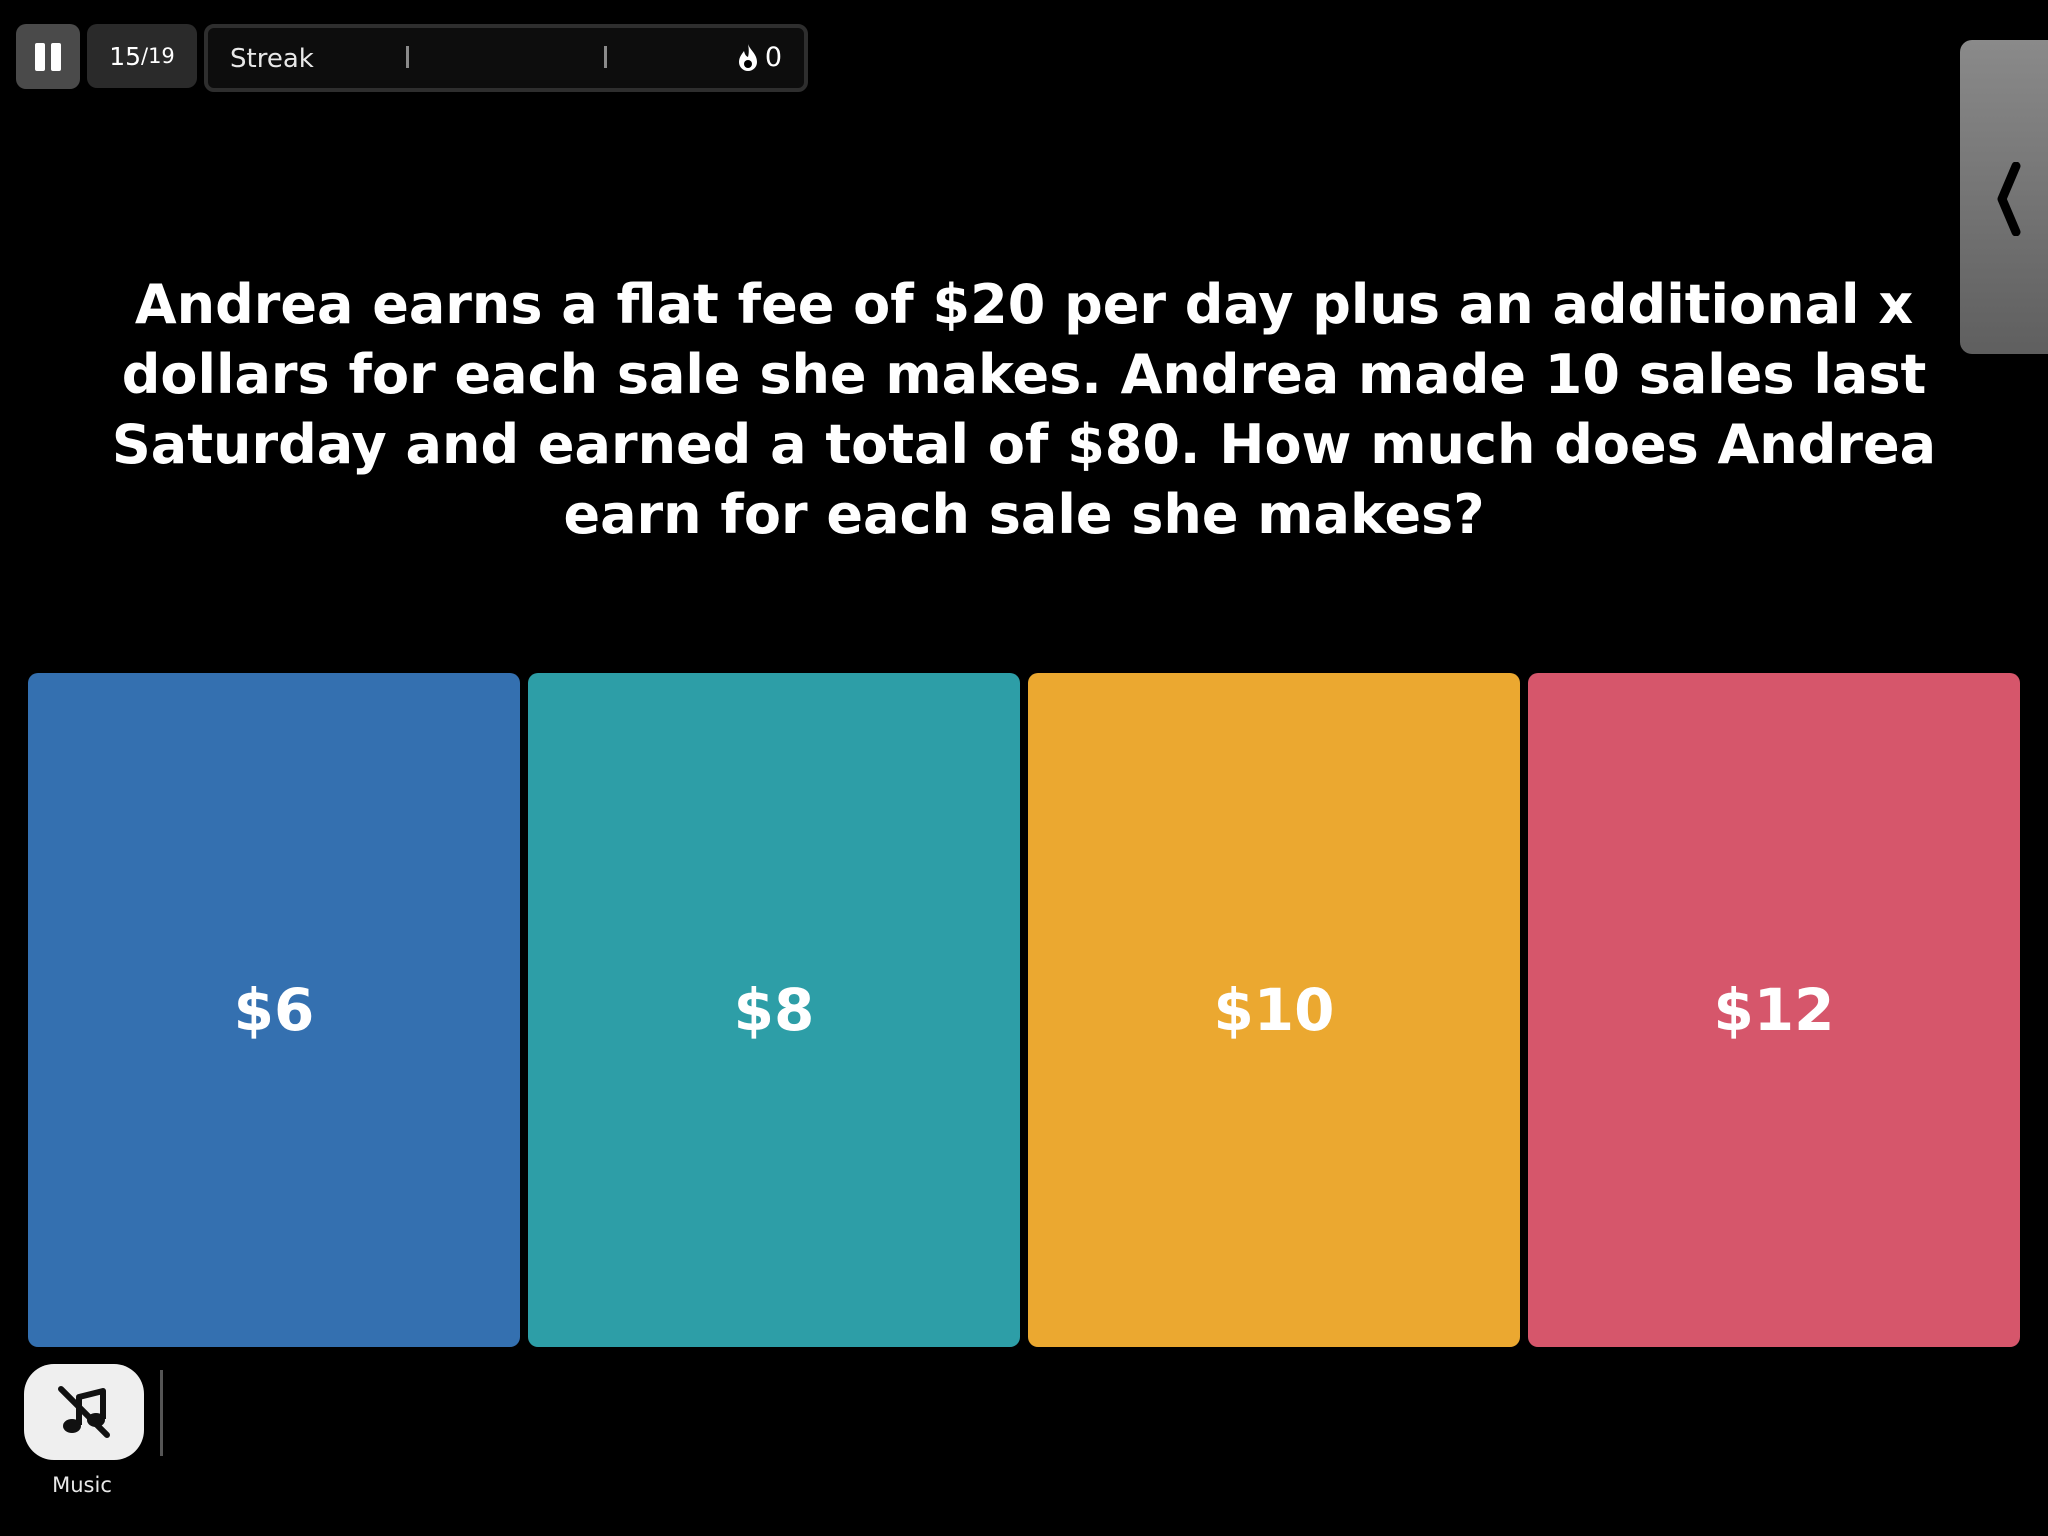 This screenshot has width=2048, height=1536. What do you see at coordinates (1774, 1010) in the screenshot?
I see `answer-option-4: $12` at bounding box center [1774, 1010].